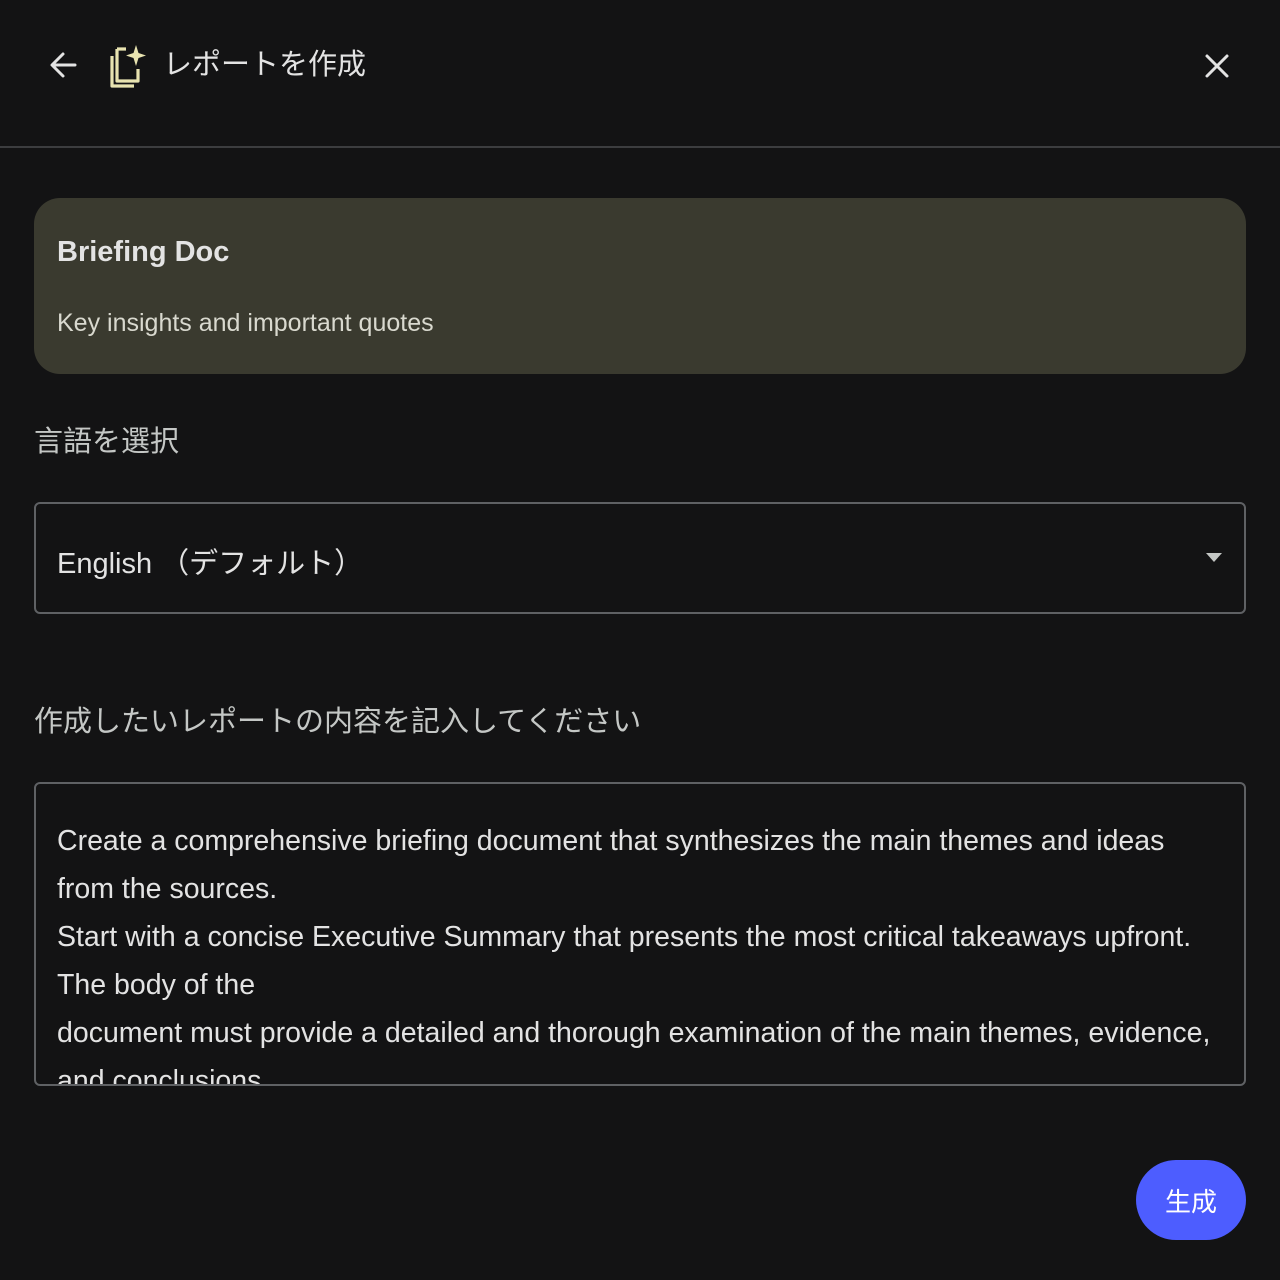 The image size is (1280, 1280). Describe the element at coordinates (640, 74) in the screenshot. I see `dialog-header: レポートを作成` at that location.